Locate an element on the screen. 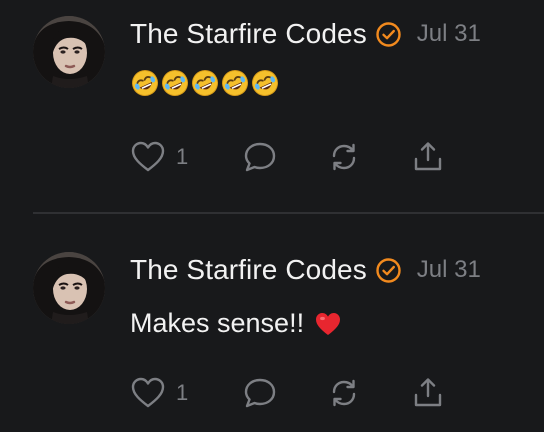 This screenshot has height=432, width=544. post-text: Makes sense!! is located at coordinates (217, 323).